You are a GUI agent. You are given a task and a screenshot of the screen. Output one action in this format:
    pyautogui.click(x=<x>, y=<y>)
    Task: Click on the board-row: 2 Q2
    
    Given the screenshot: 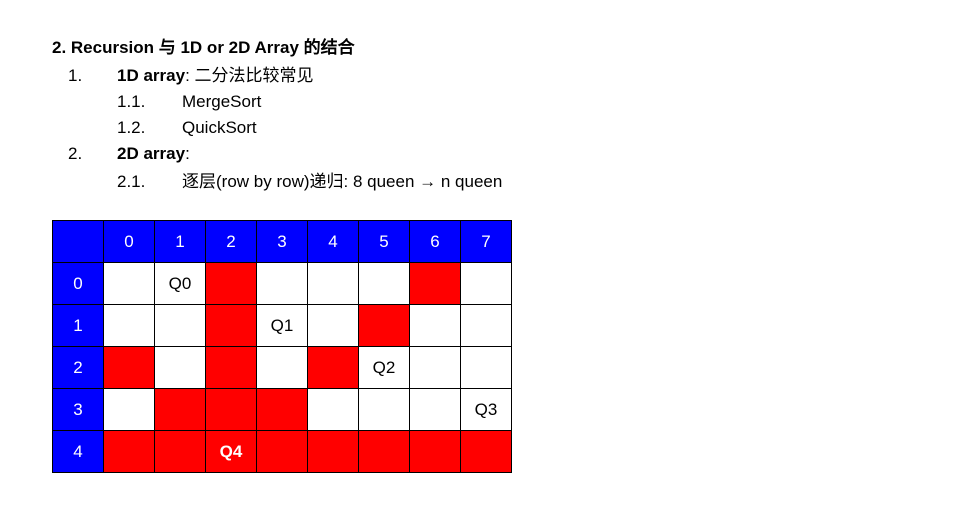 What is the action you would take?
    pyautogui.click(x=282, y=367)
    